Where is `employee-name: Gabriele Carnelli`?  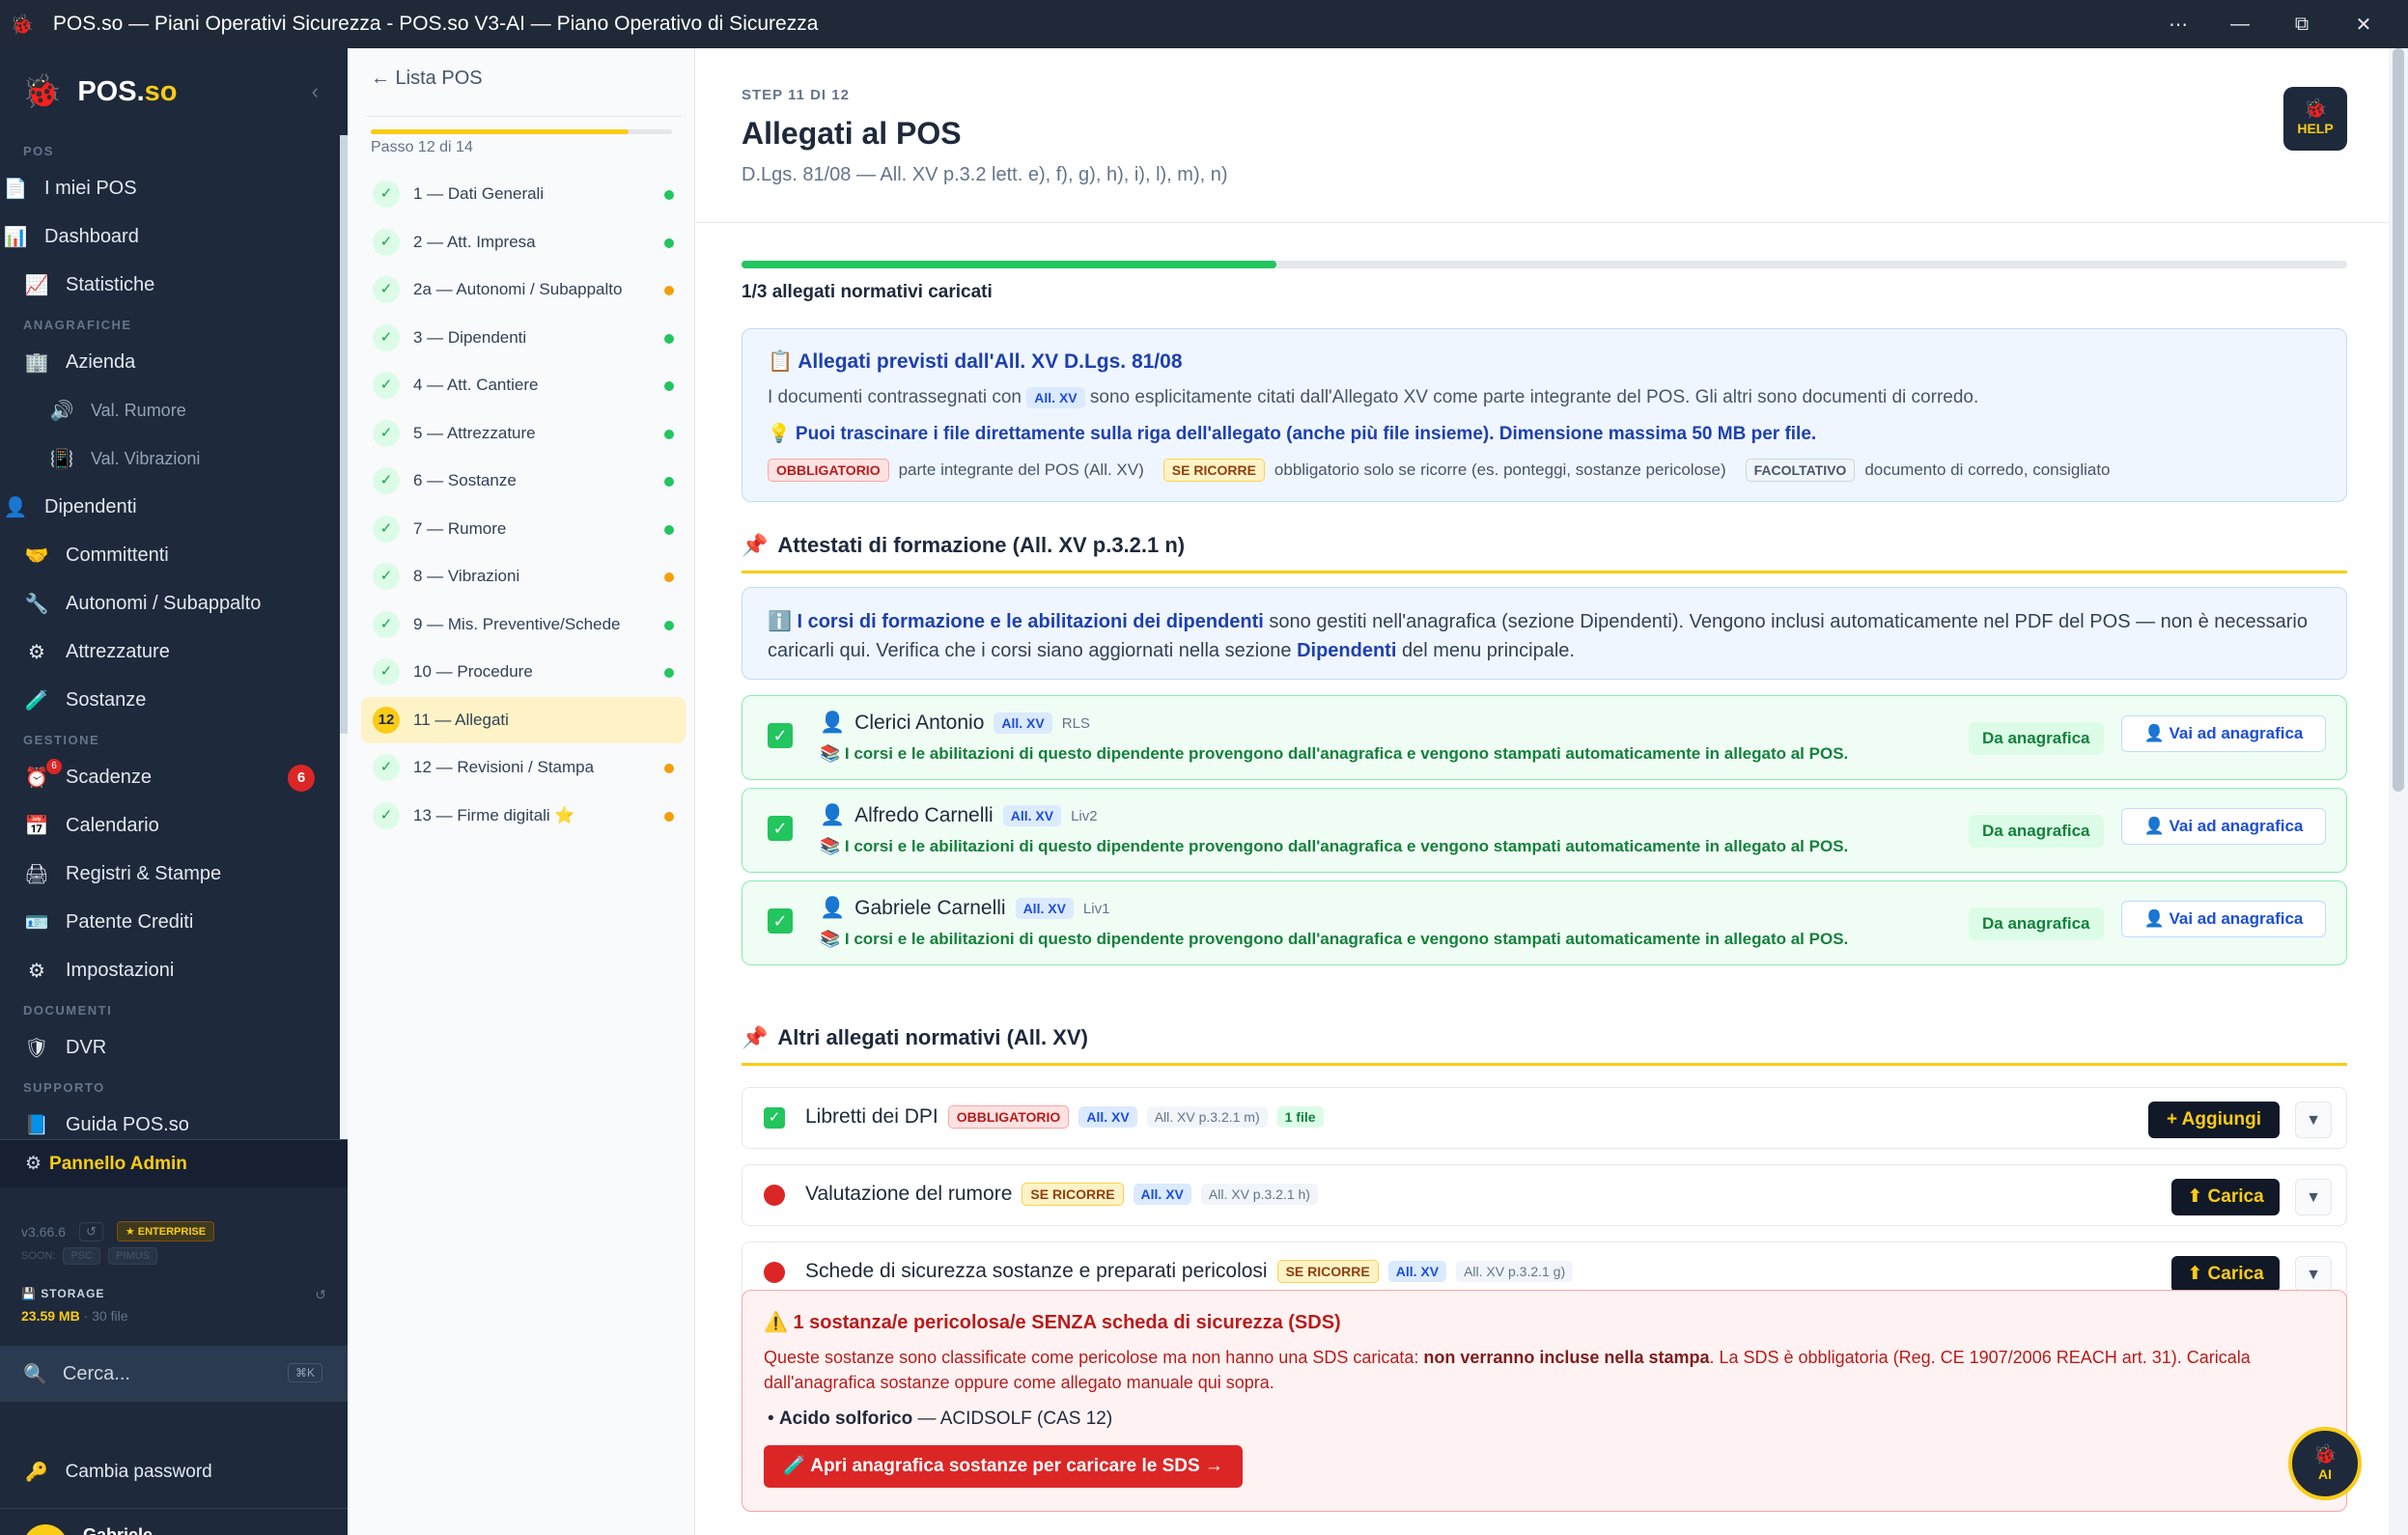 employee-name: Gabriele Carnelli is located at coordinates (930, 908).